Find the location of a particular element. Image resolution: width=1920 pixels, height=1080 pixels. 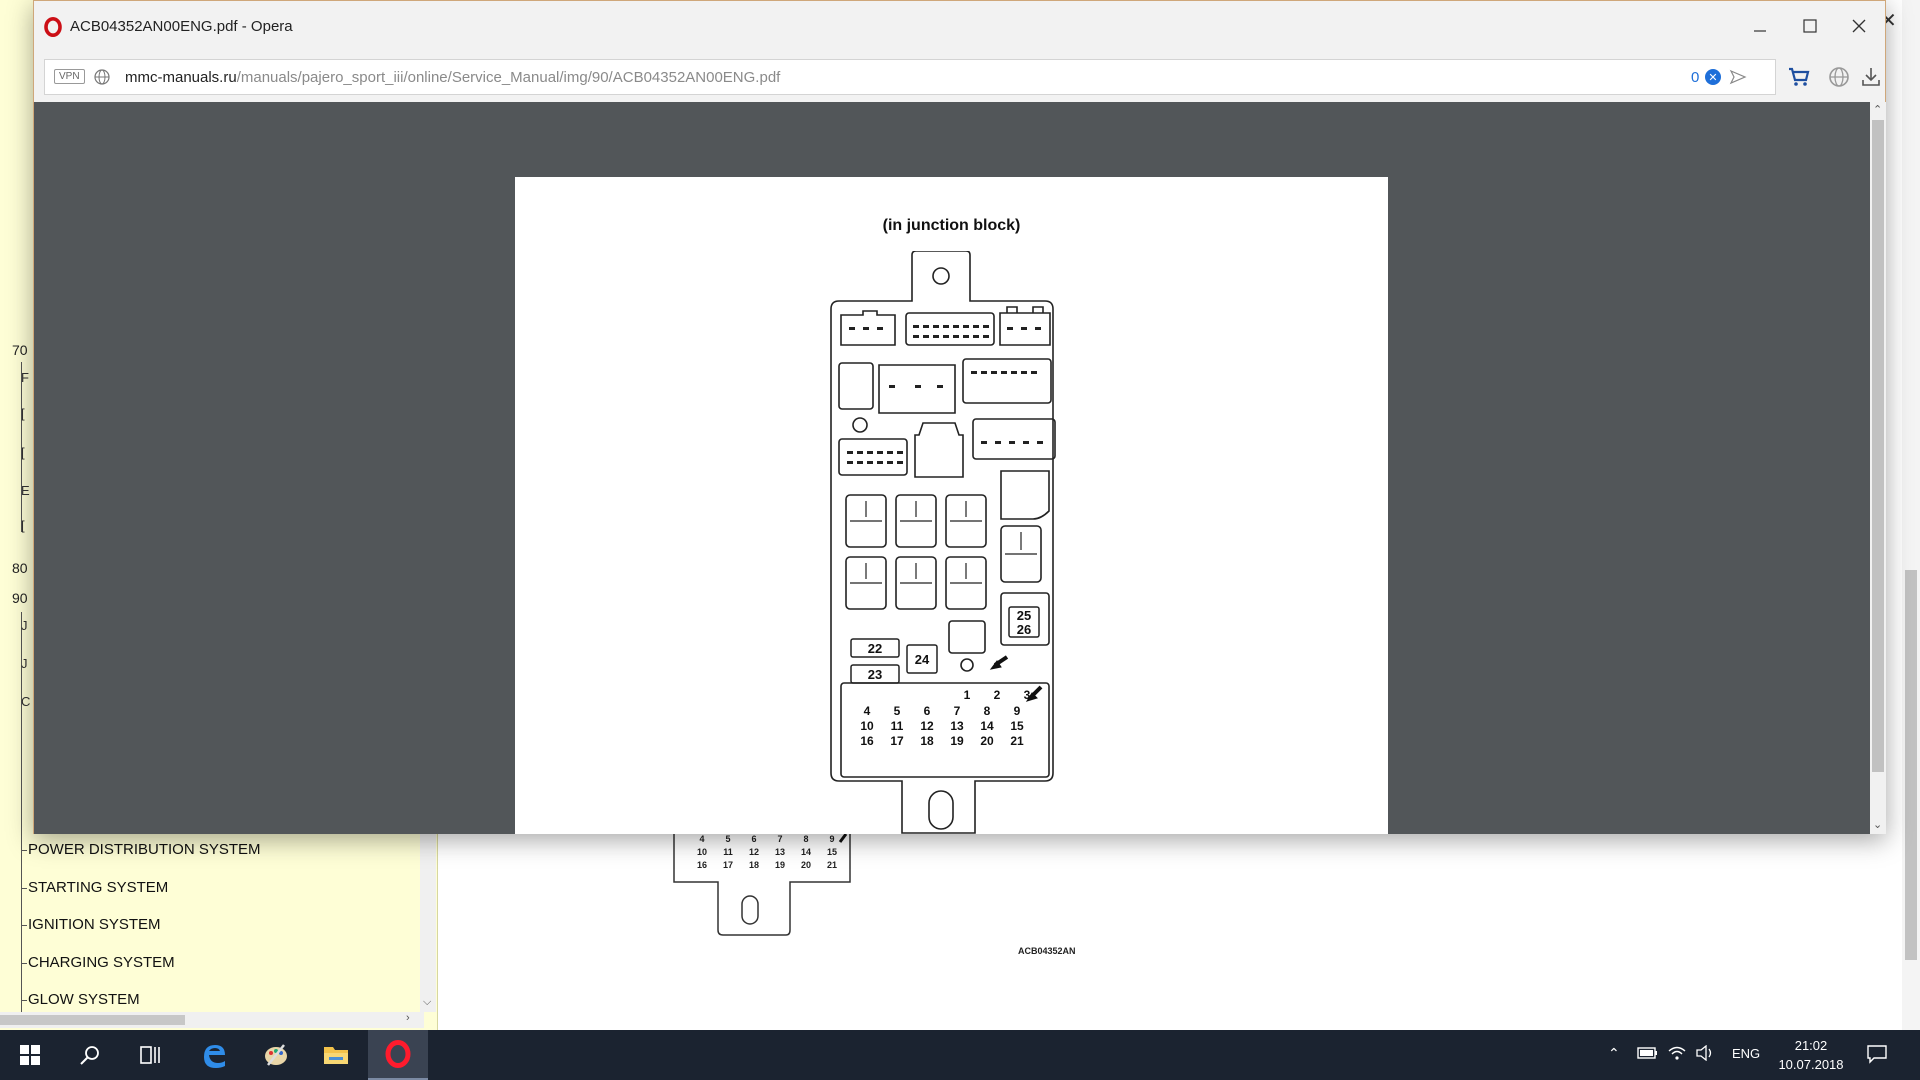

volume-icon is located at coordinates (1705, 1054).